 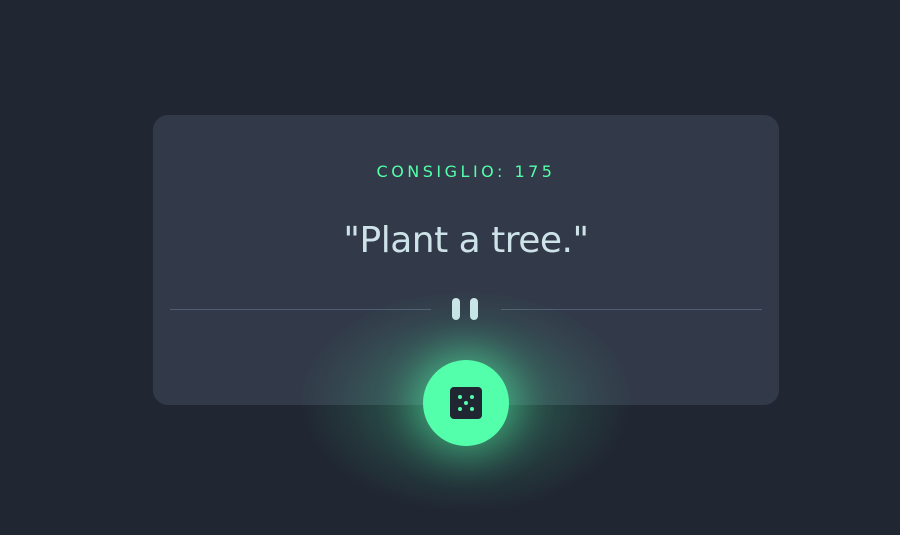 What do you see at coordinates (474, 309) in the screenshot?
I see `pause-bar-right` at bounding box center [474, 309].